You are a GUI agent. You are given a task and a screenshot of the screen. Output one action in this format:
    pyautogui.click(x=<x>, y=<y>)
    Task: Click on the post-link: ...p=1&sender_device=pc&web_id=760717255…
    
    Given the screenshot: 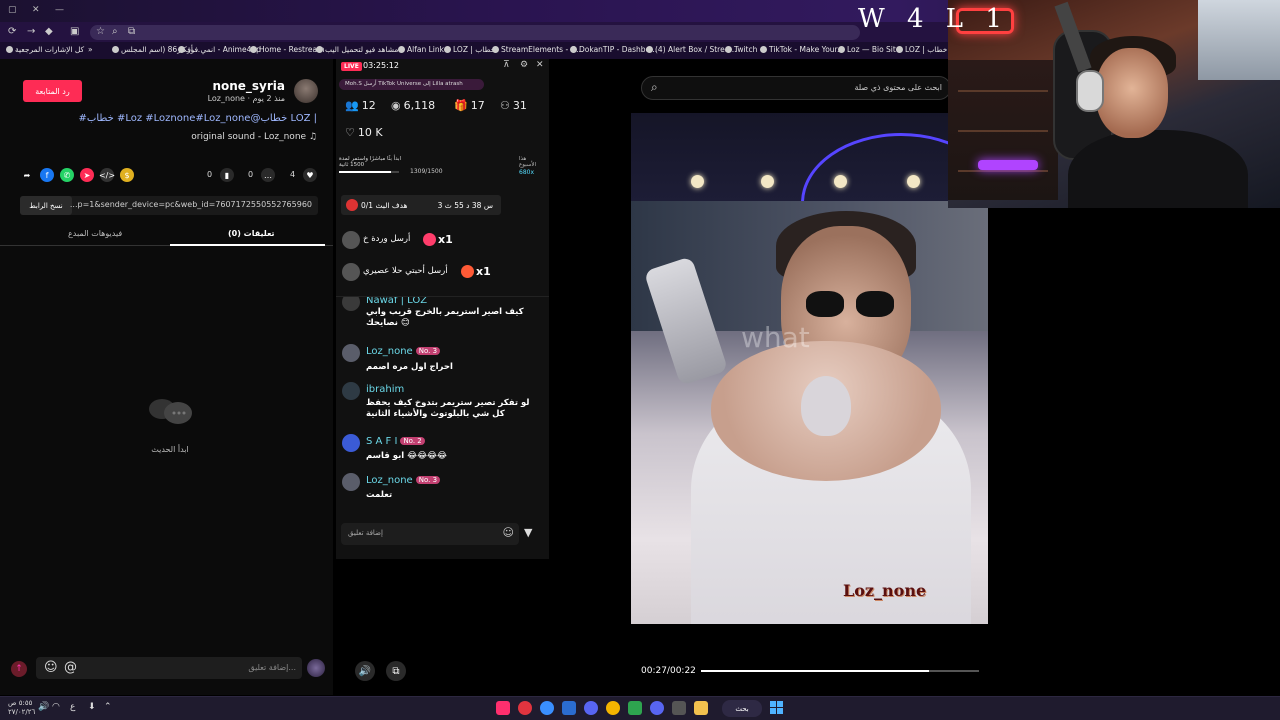 What is the action you would take?
    pyautogui.click(x=191, y=204)
    